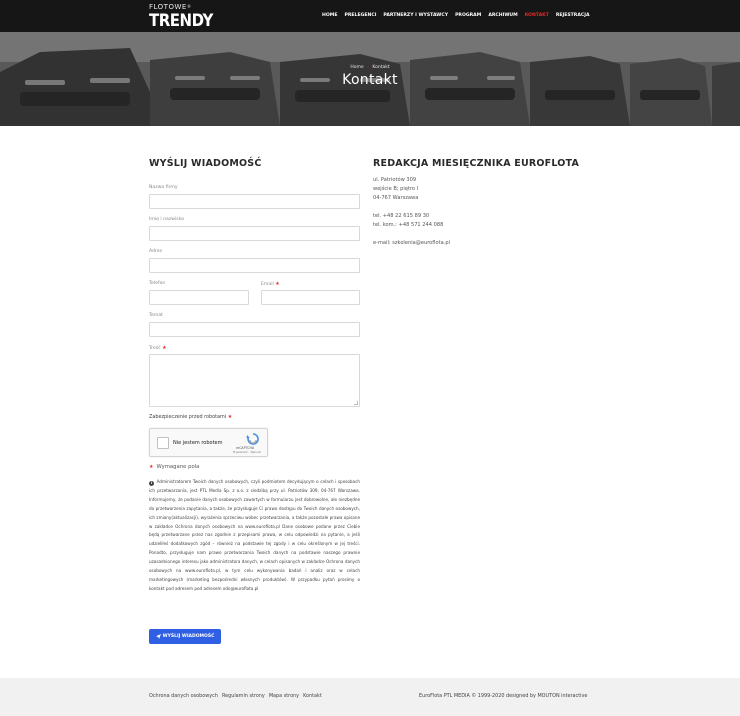  Describe the element at coordinates (360, 15) in the screenshot. I see `nav-item-prelegenci: PRELEGENCI` at that location.